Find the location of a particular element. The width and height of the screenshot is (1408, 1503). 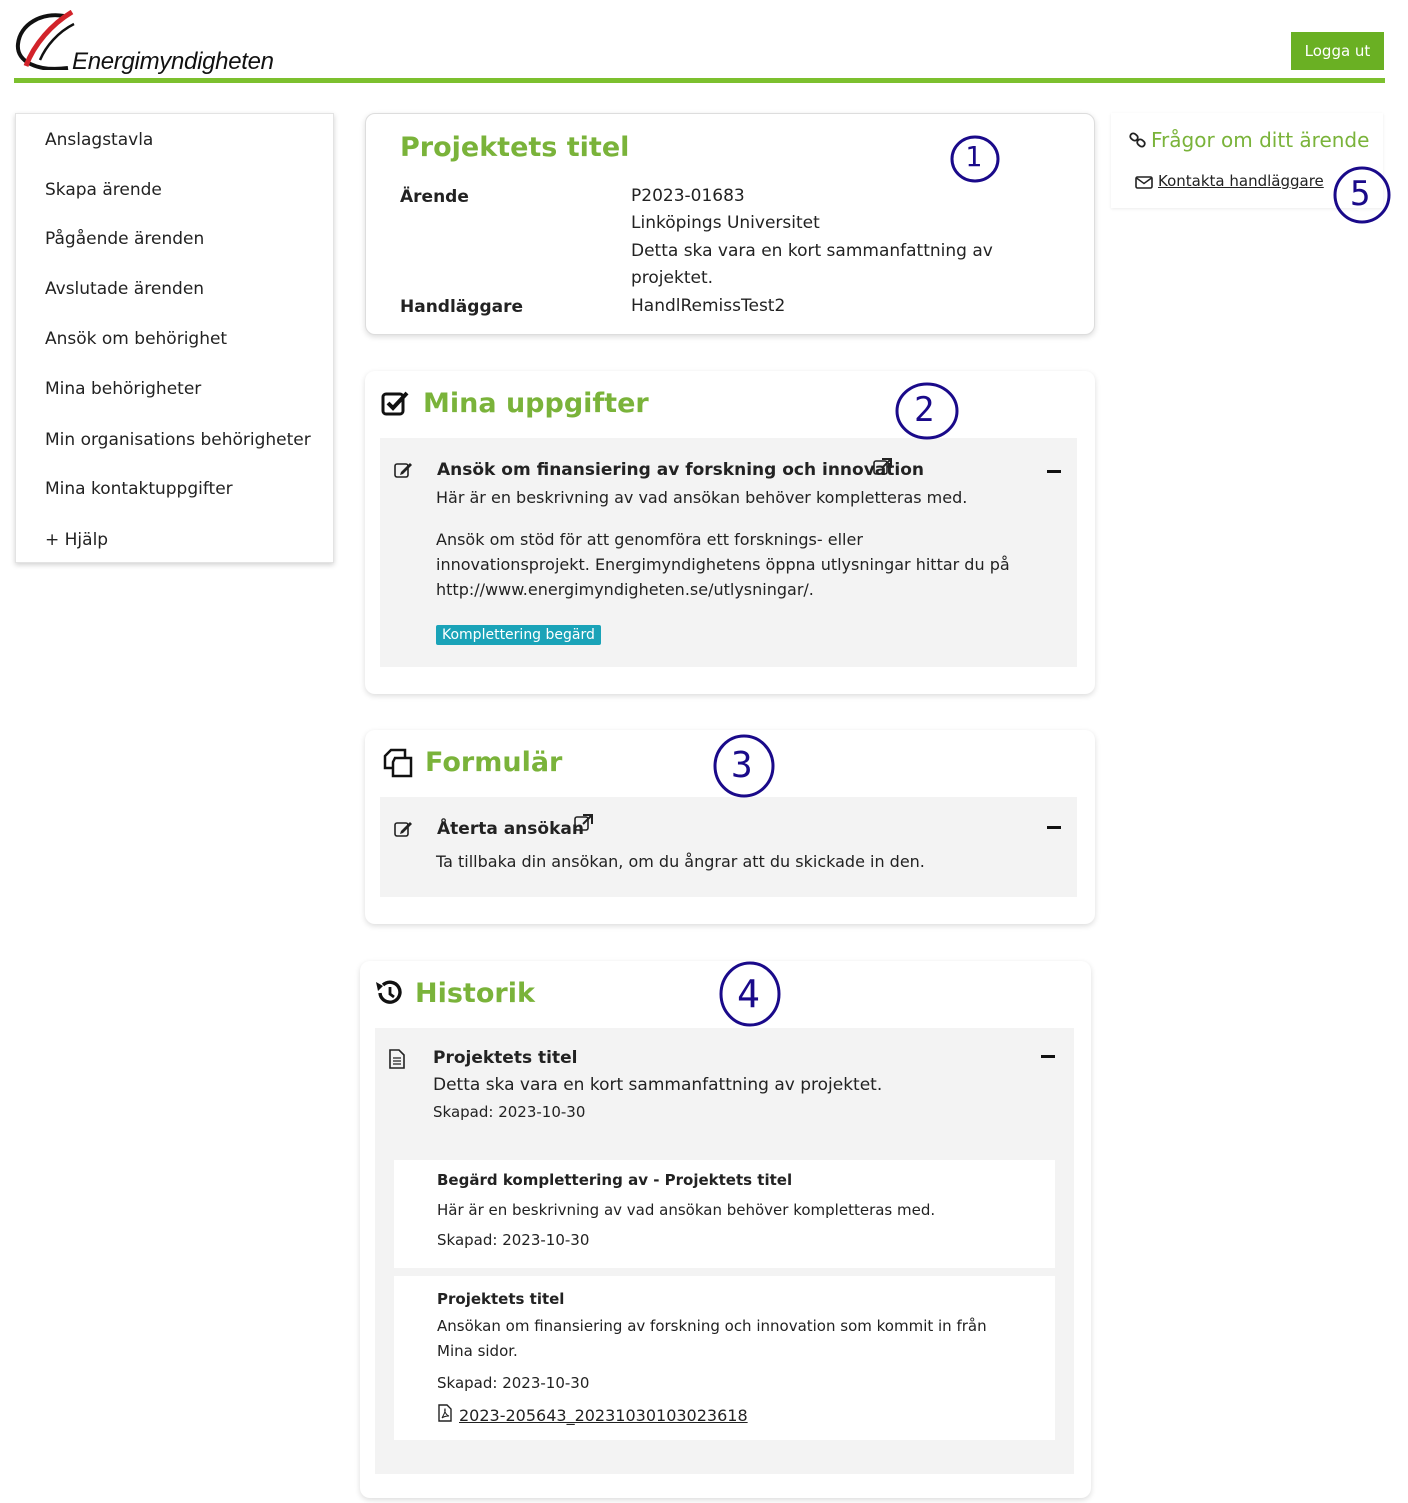

handlaggare-name: HandlRemissTest2 is located at coordinates (708, 306).